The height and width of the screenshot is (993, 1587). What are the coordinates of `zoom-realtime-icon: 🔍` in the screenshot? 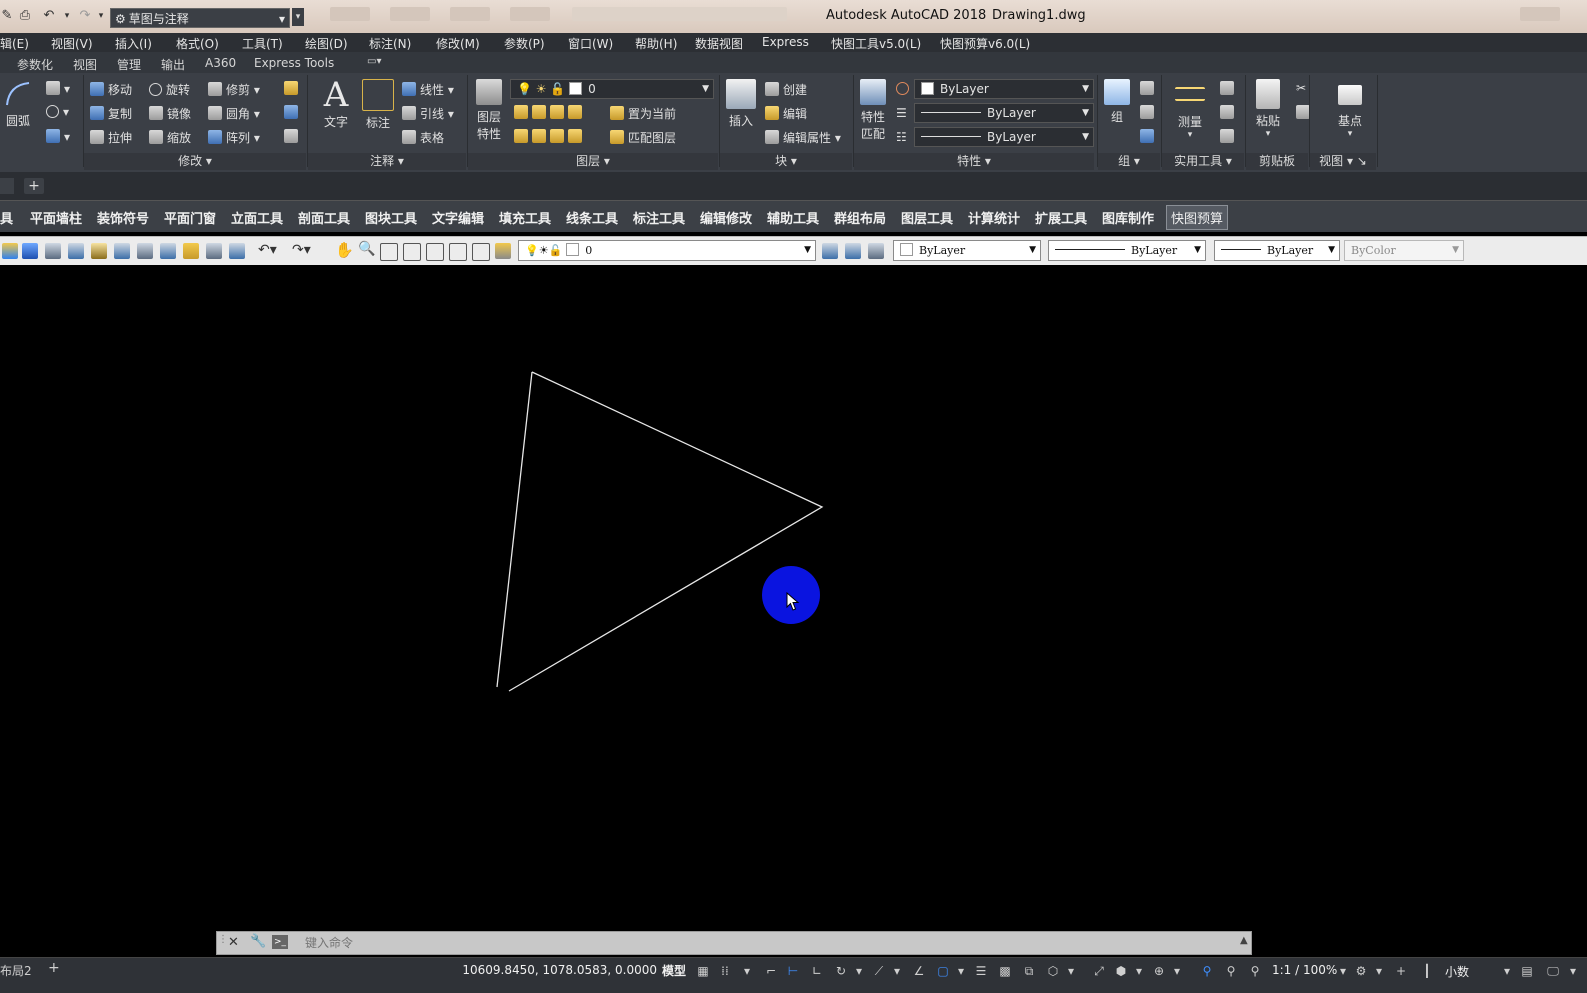 It's located at (366, 249).